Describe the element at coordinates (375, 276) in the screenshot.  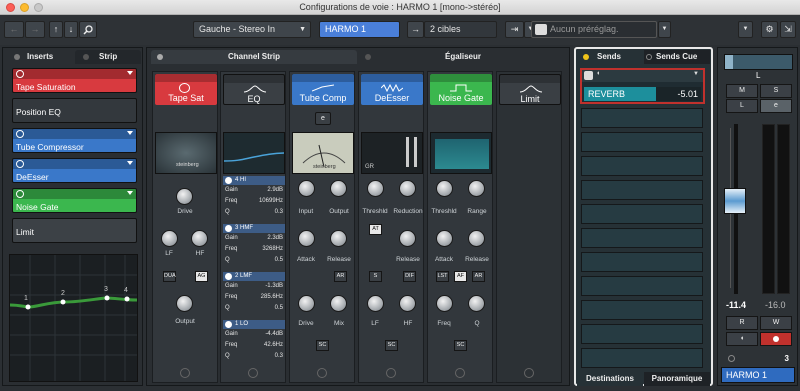
I see `s-button: S` at that location.